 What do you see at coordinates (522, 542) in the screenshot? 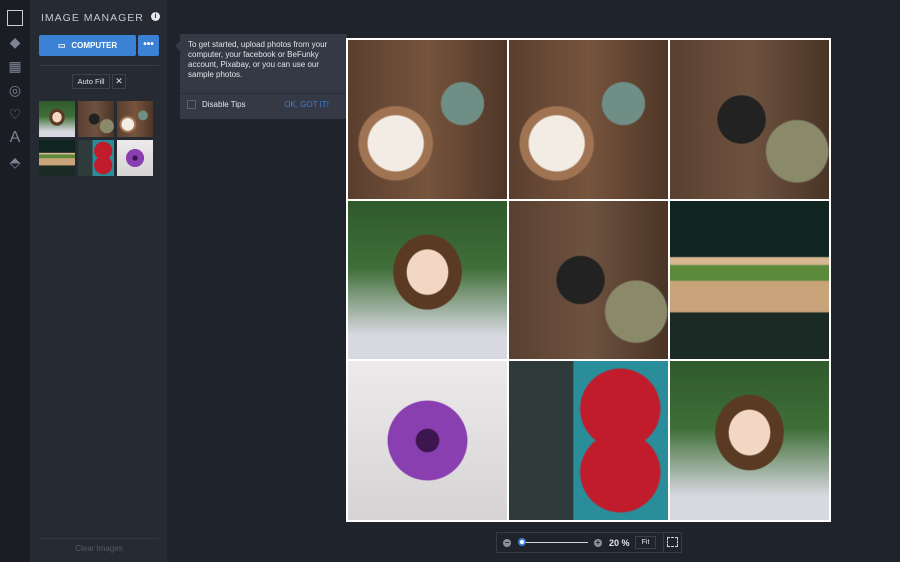
I see `zoom-slider-handle` at bounding box center [522, 542].